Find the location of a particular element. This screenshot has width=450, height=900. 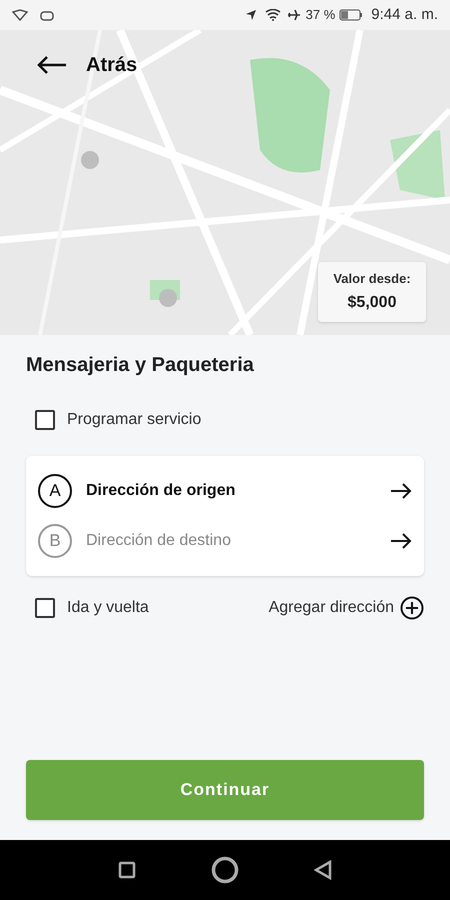

airplane-icon is located at coordinates (293, 15).